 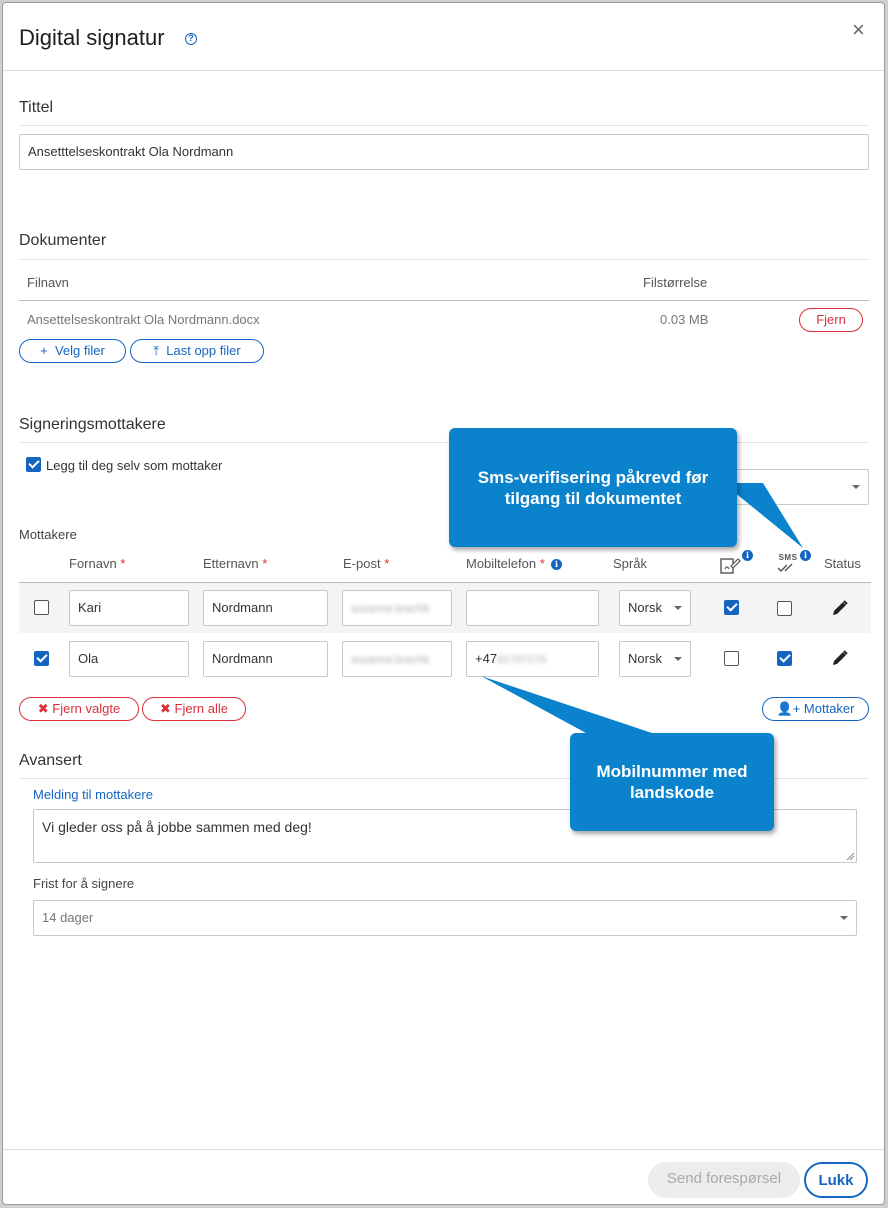 What do you see at coordinates (93, 794) in the screenshot?
I see `message-label: Melding til mottakere` at bounding box center [93, 794].